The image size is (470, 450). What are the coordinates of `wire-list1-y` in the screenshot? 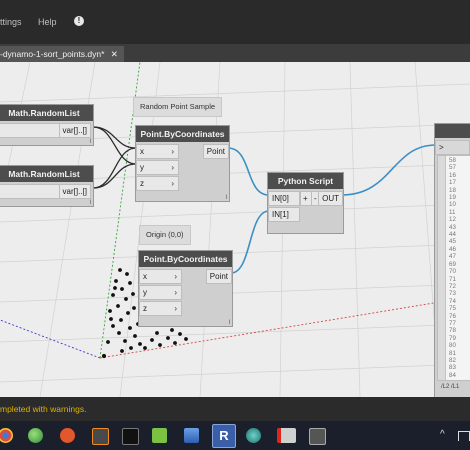 It's located at (114, 145).